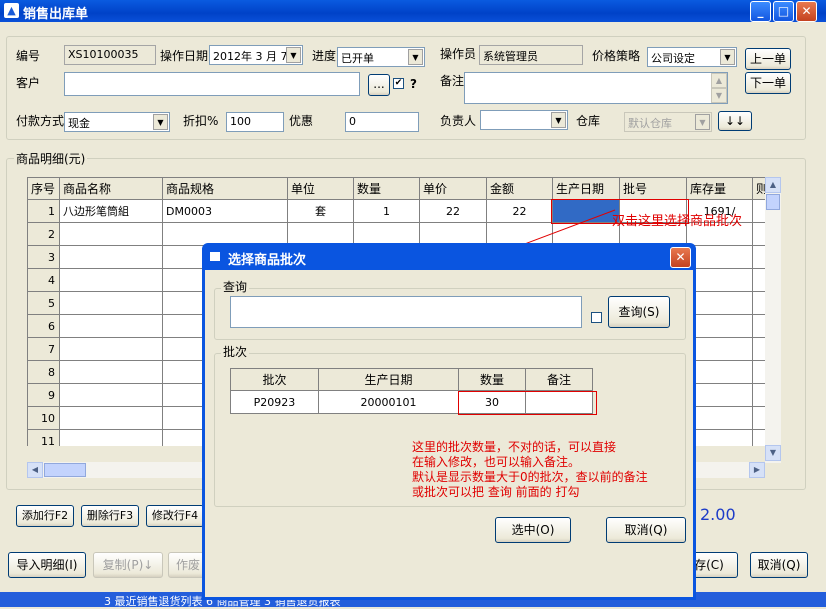  I want to click on delete-row-button: 删除行F3, so click(110, 516).